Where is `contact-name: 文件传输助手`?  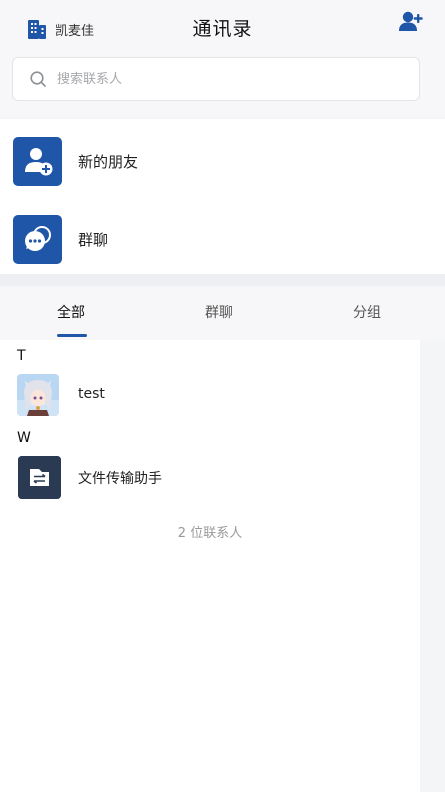
contact-name: 文件传输助手 is located at coordinates (120, 479).